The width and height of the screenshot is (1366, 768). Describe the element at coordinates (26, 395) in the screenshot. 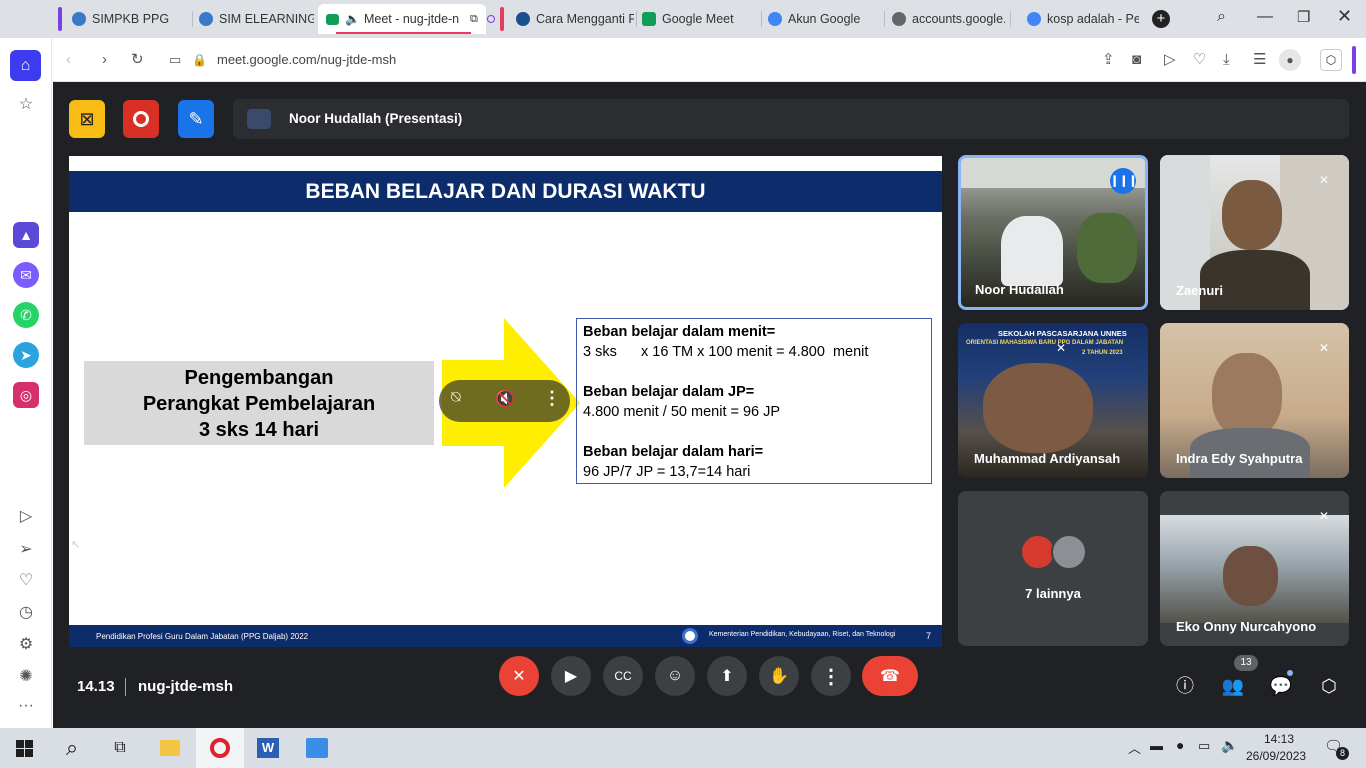

I see `instagram-icon: ◎` at that location.